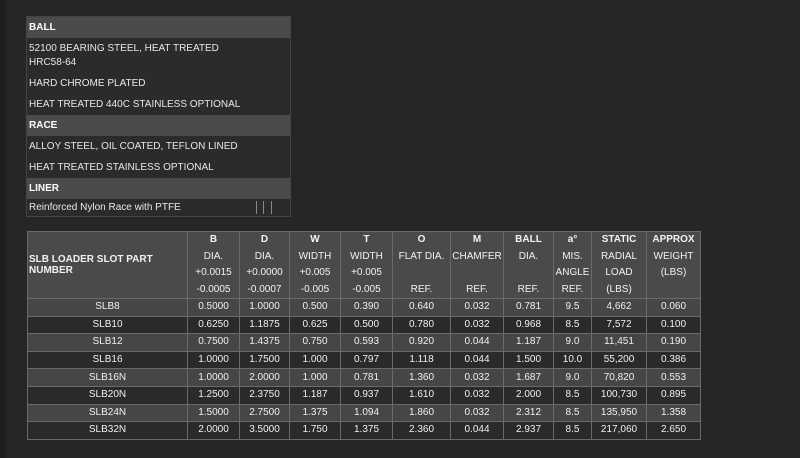  What do you see at coordinates (528, 360) in the screenshot?
I see `table-cell: 1.500` at bounding box center [528, 360].